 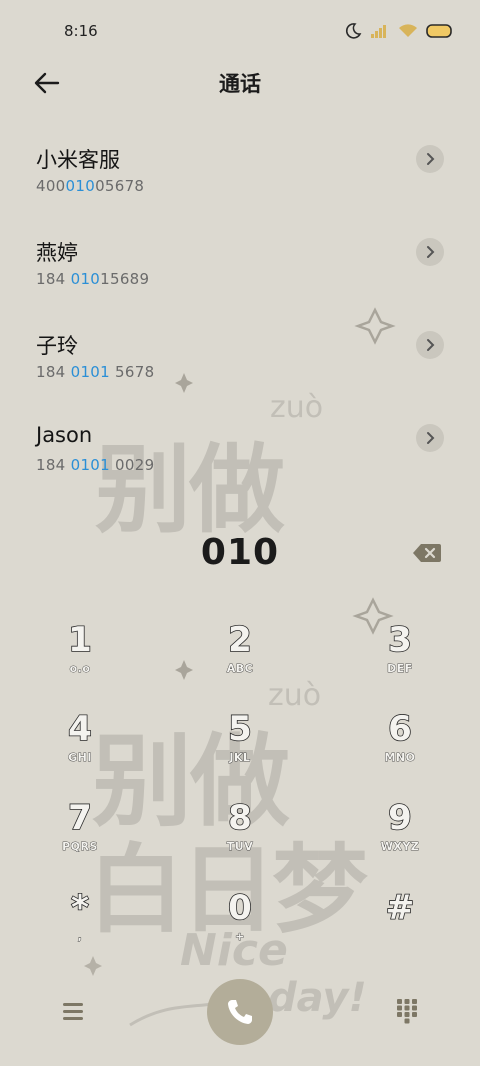 I want to click on key-5: 5 JKL, so click(x=240, y=750).